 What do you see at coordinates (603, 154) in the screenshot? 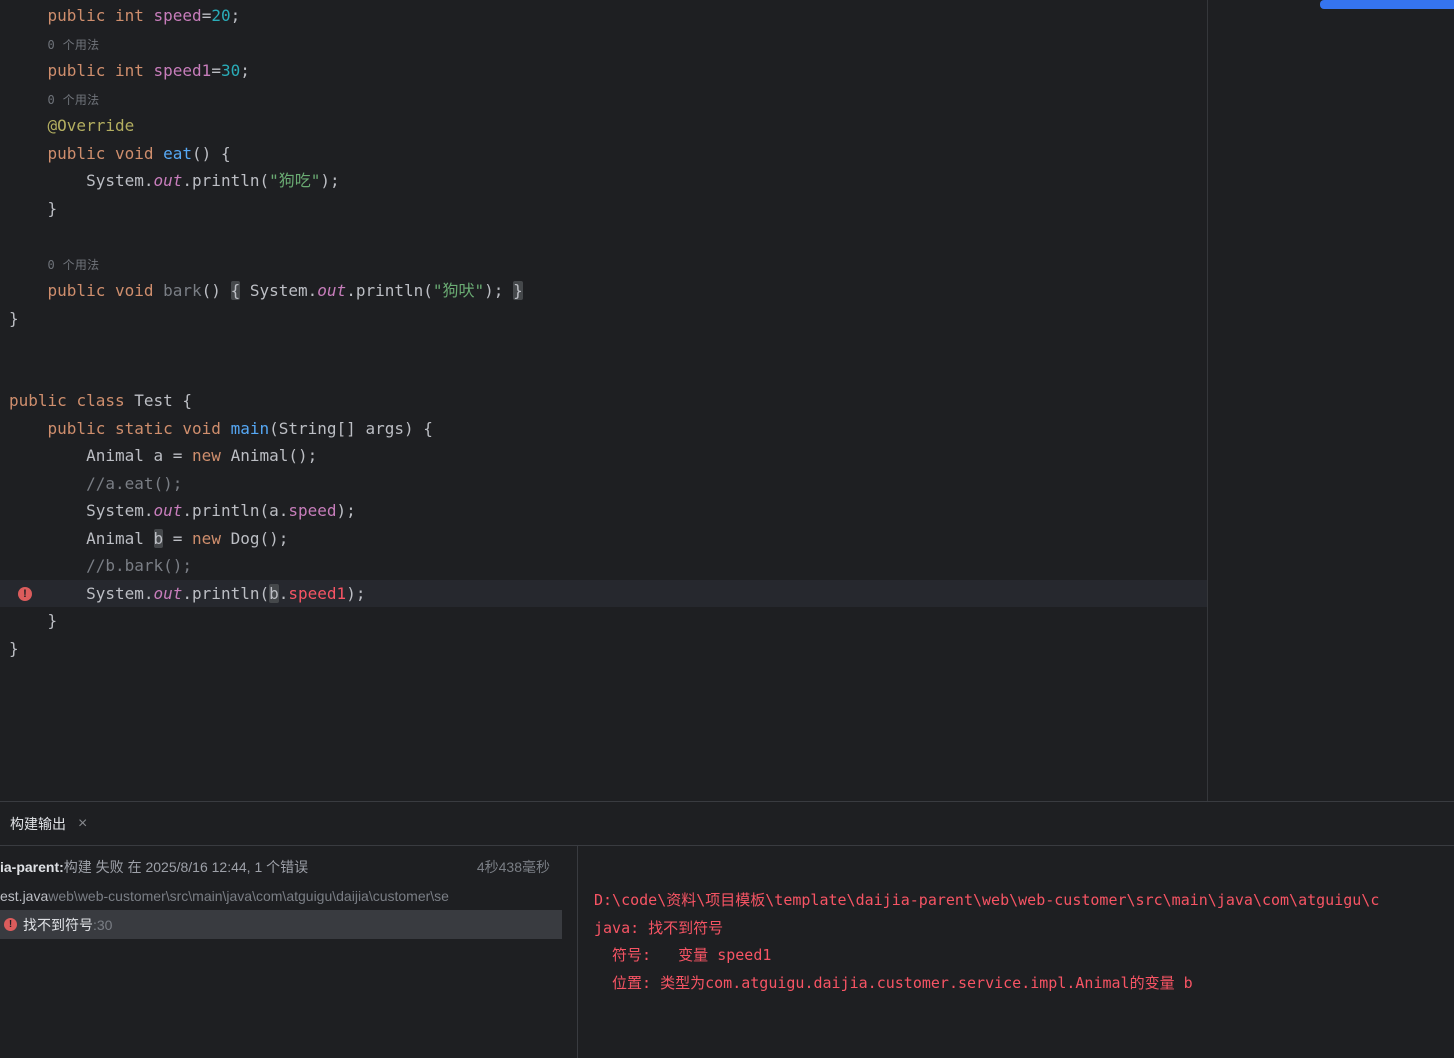
I see `code-line: public void eat() {` at bounding box center [603, 154].